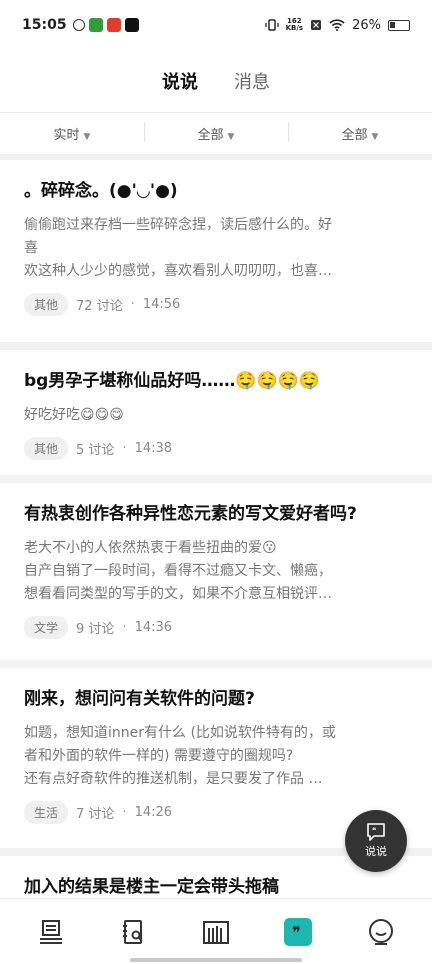  I want to click on post-time: 14:36, so click(153, 627).